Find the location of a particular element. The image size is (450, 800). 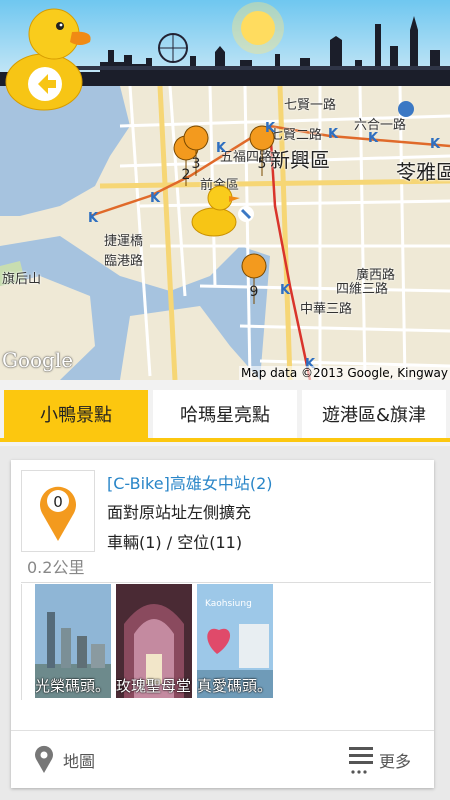

station-title-link: [C-Bike]高雄女中站(2) is located at coordinates (190, 482).